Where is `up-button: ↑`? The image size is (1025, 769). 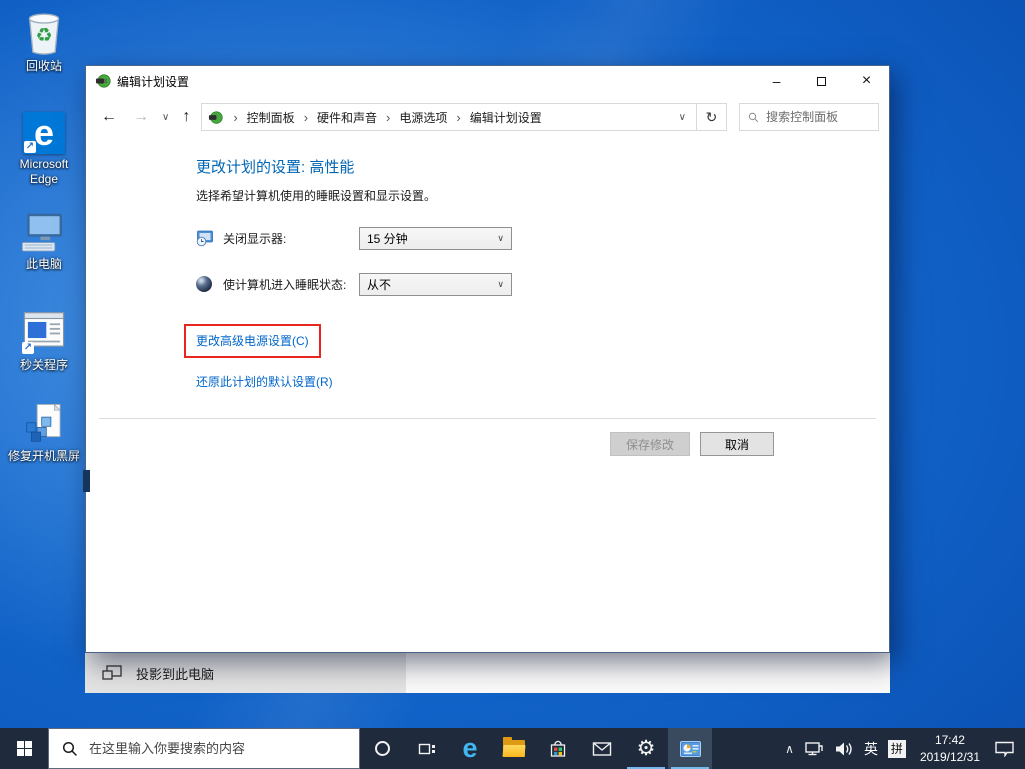 up-button: ↑ is located at coordinates (186, 117).